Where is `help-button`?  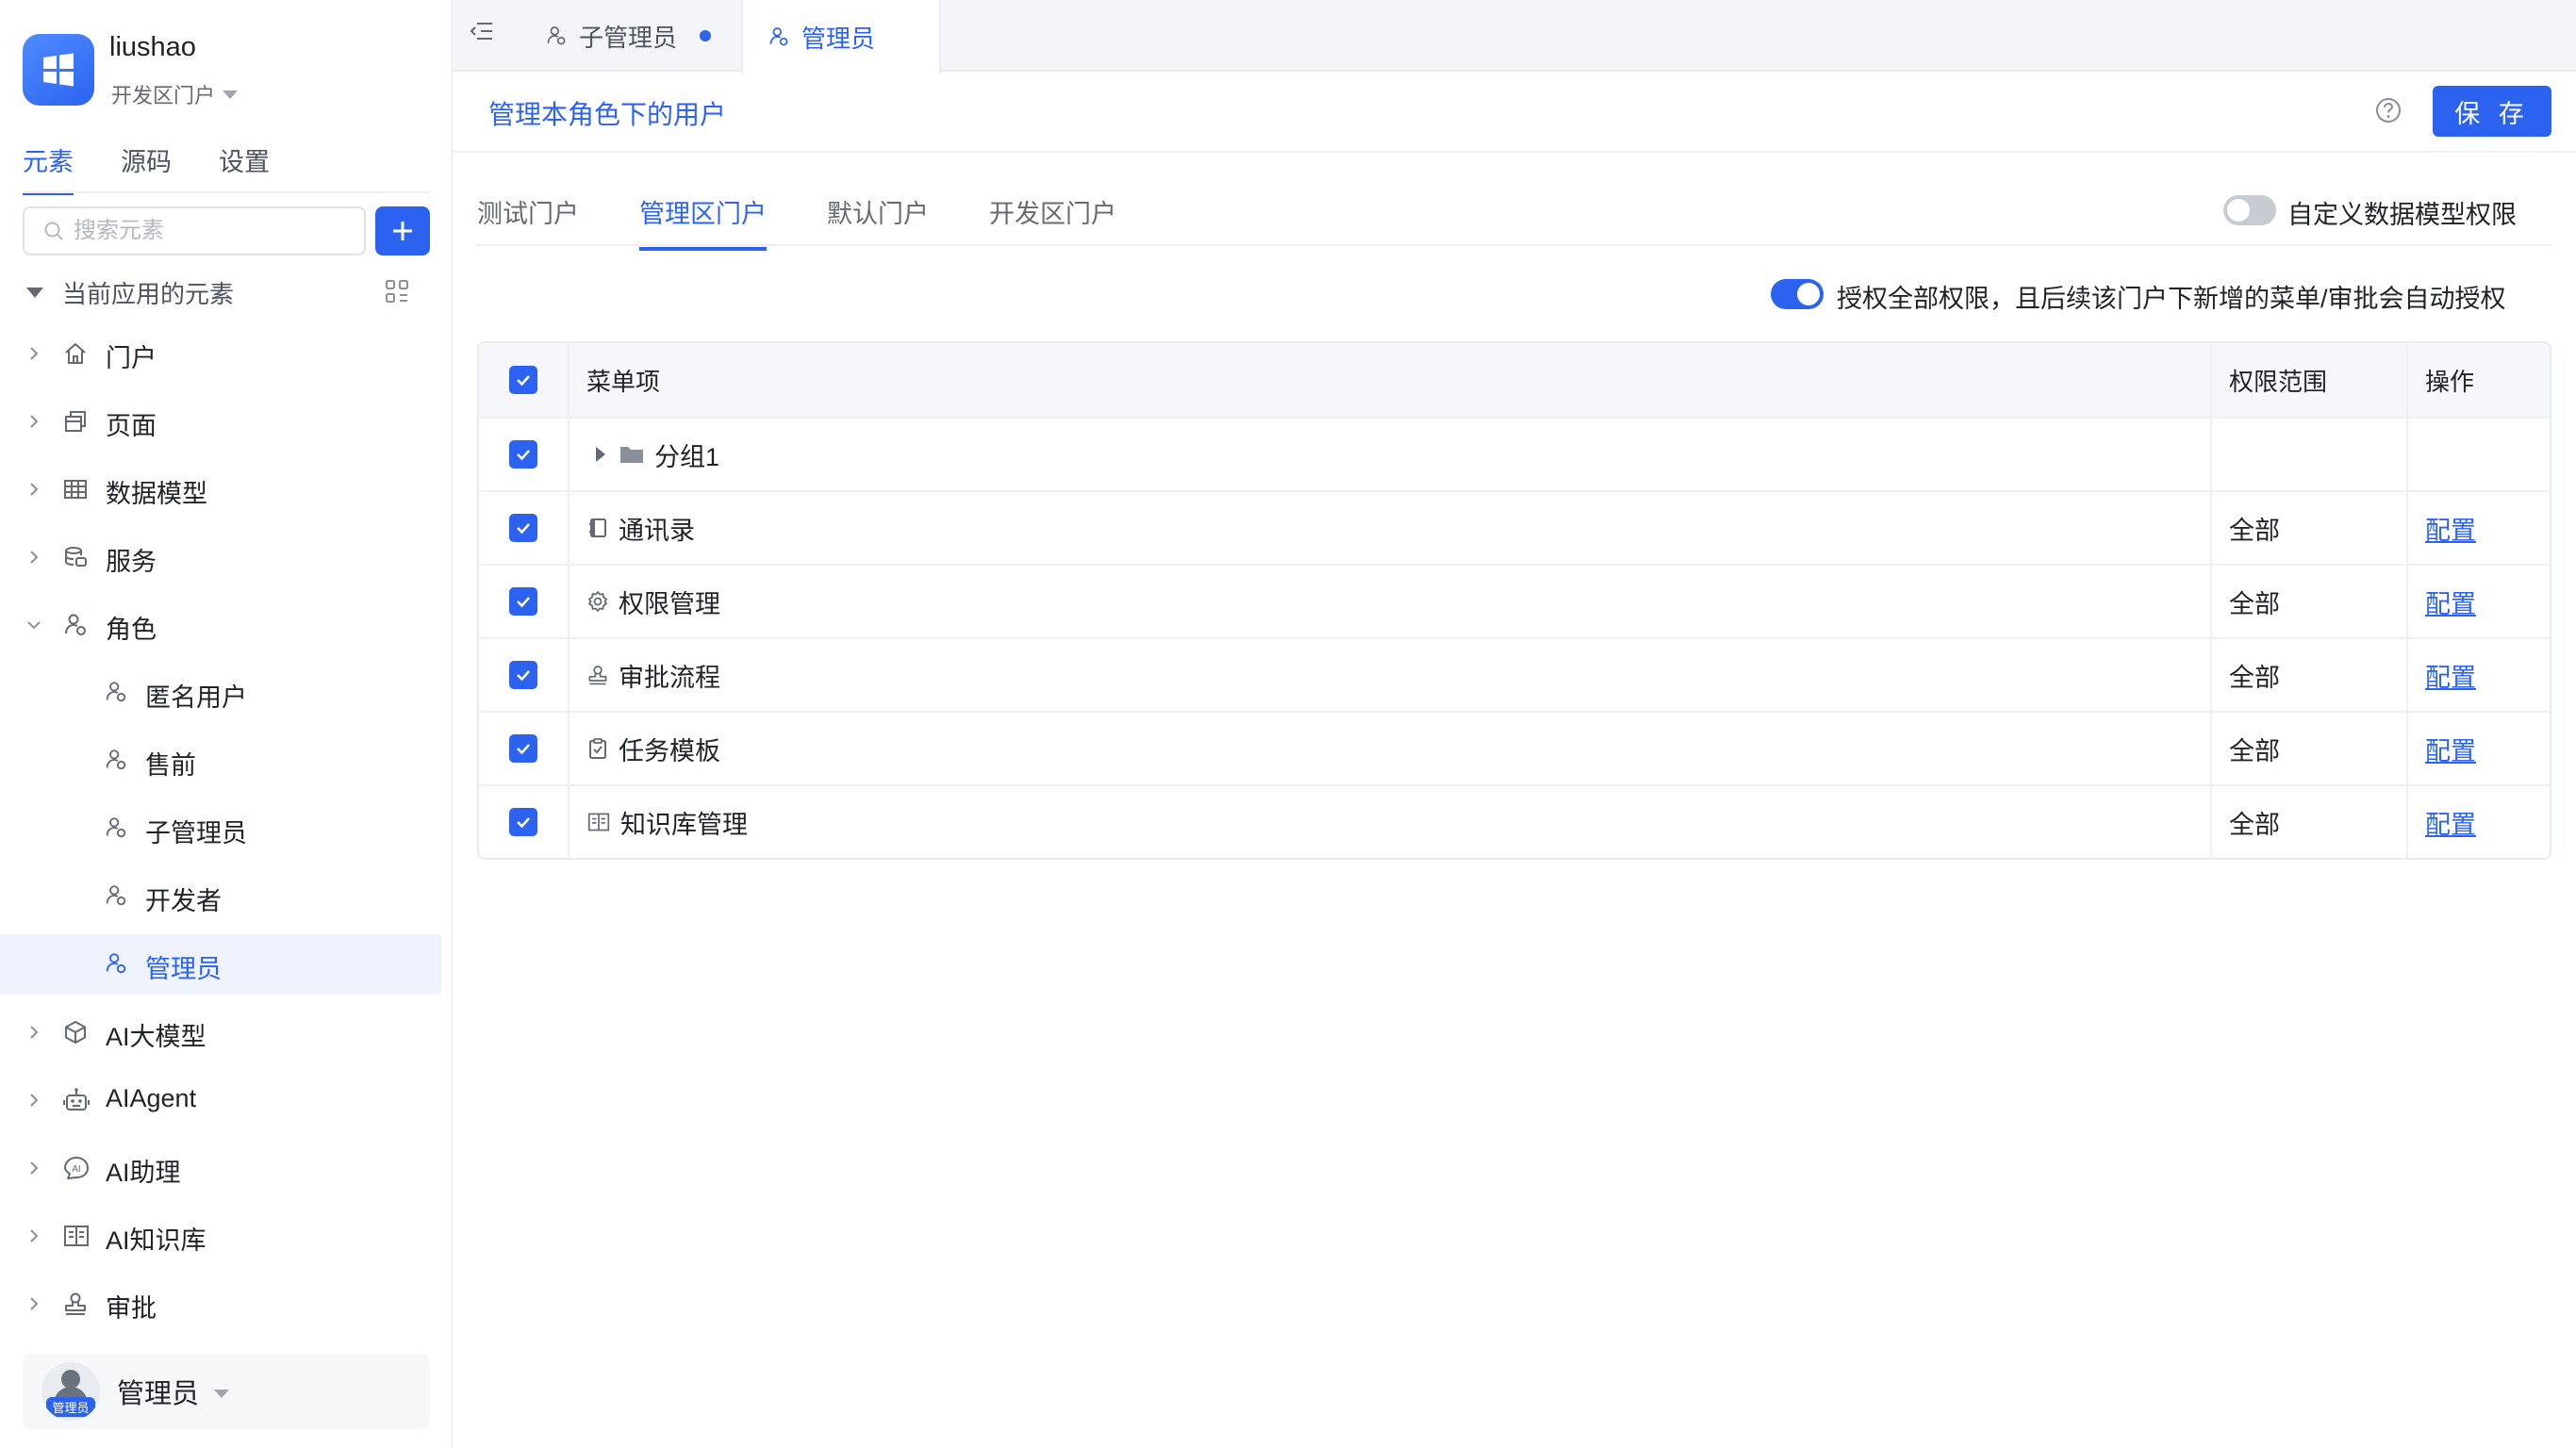 help-button is located at coordinates (2388, 110).